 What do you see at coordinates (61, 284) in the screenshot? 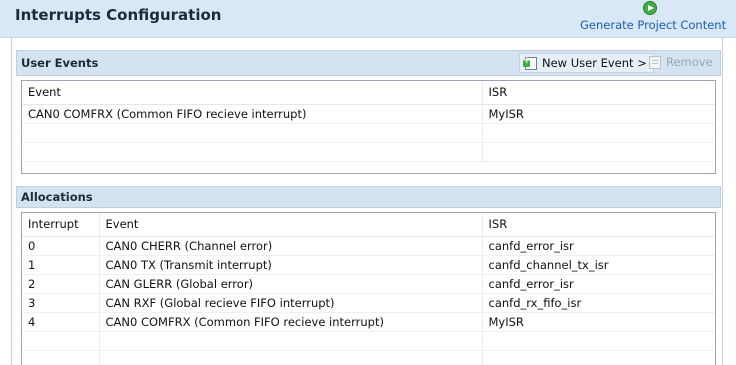
I see `interrupt-cell: 2` at bounding box center [61, 284].